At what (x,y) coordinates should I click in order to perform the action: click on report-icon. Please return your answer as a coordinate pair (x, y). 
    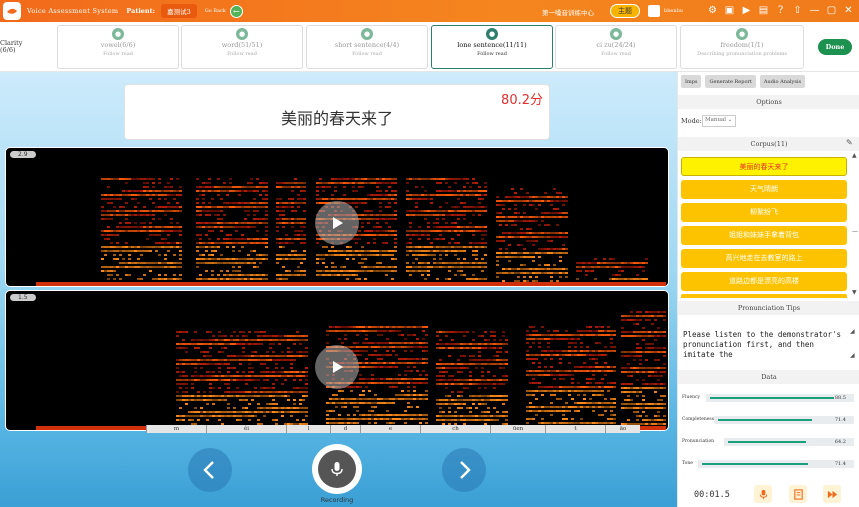
    Looking at the image, I should click on (798, 494).